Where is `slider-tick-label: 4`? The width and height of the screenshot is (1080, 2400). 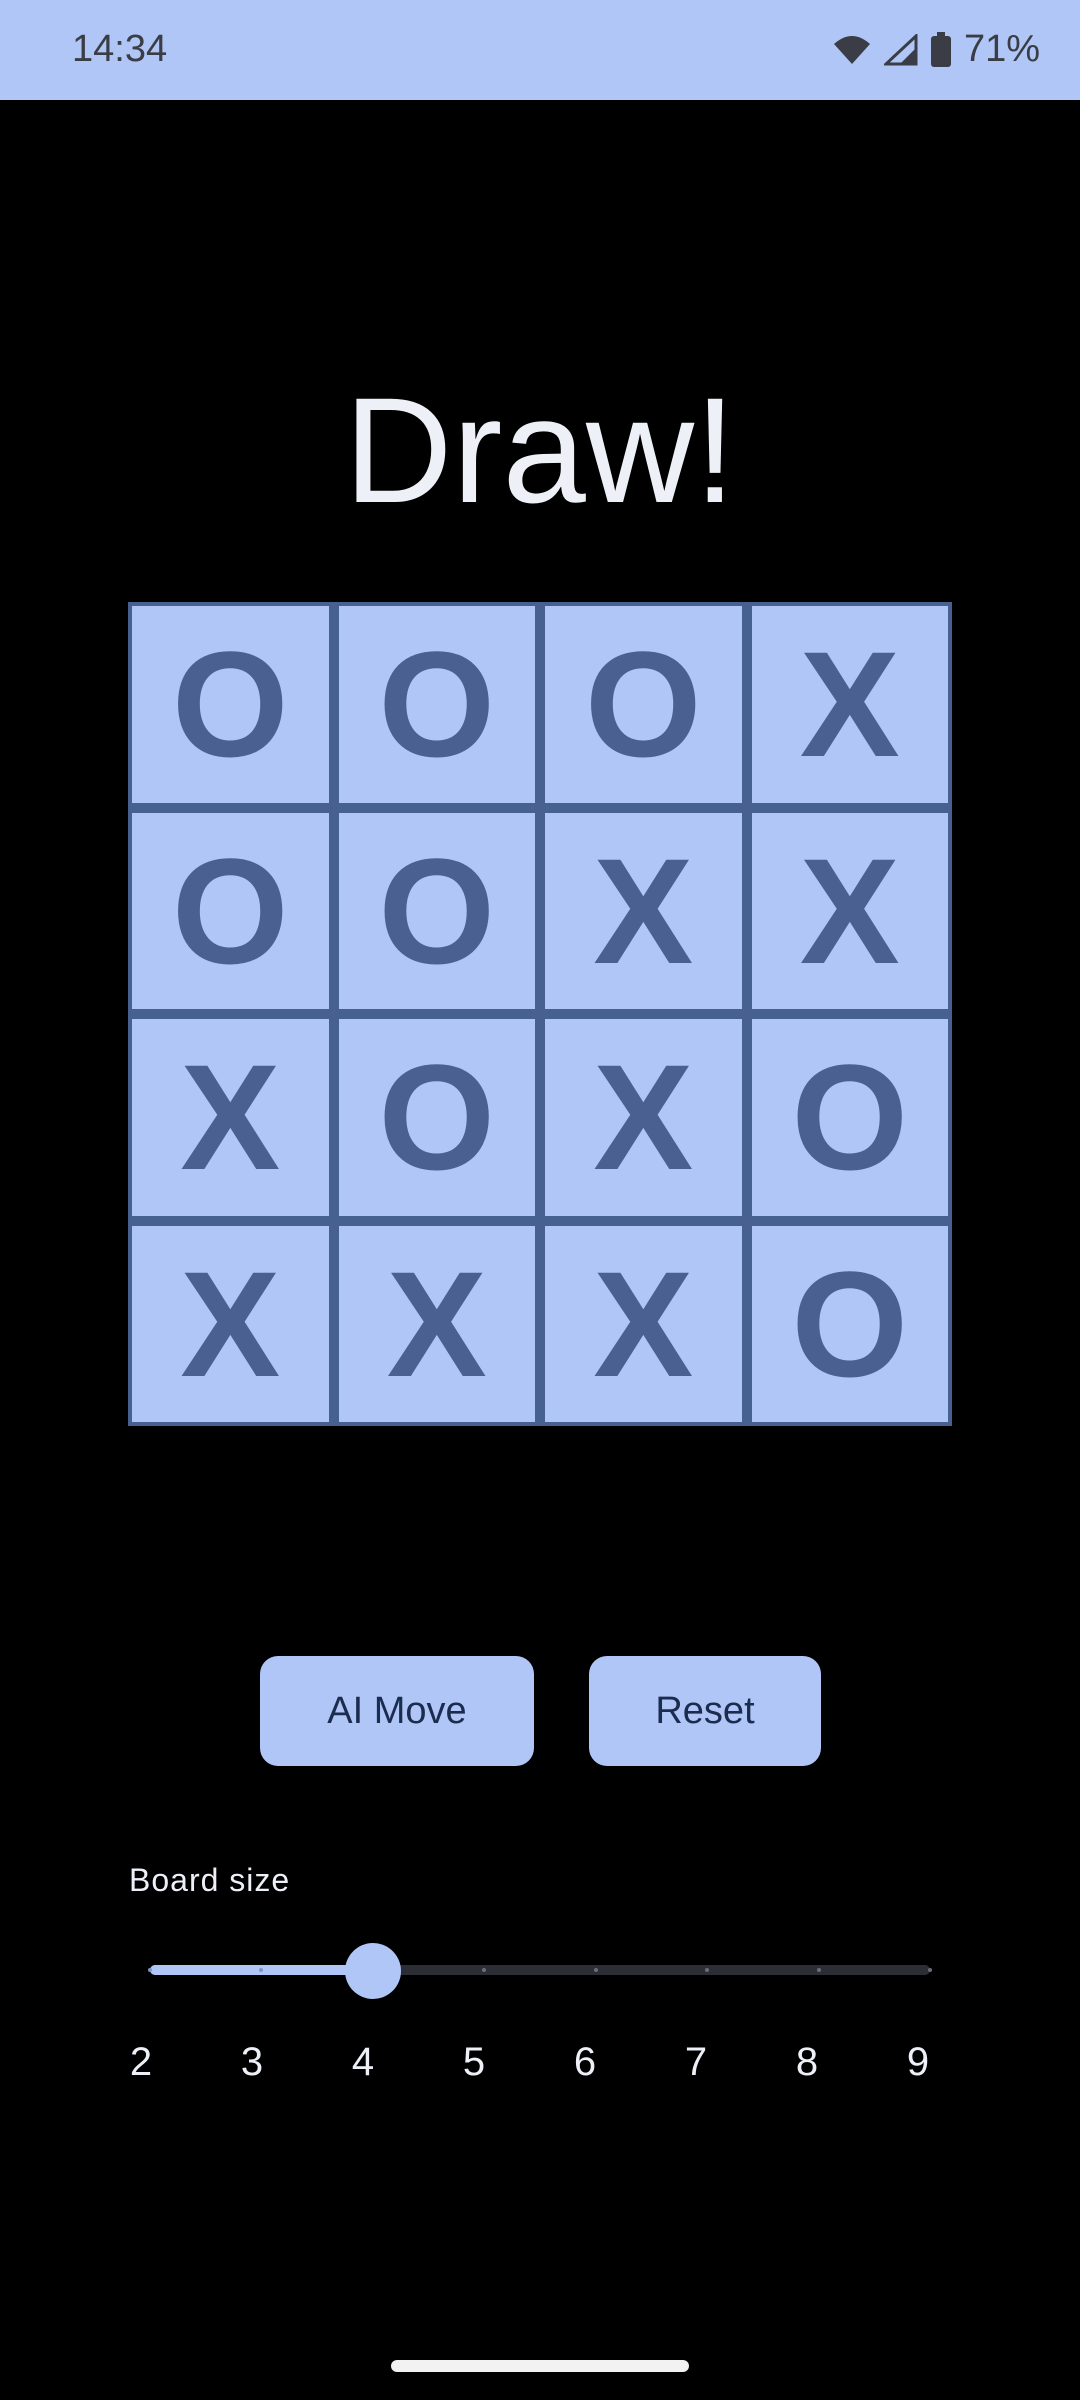
slider-tick-label: 4 is located at coordinates (363, 2062).